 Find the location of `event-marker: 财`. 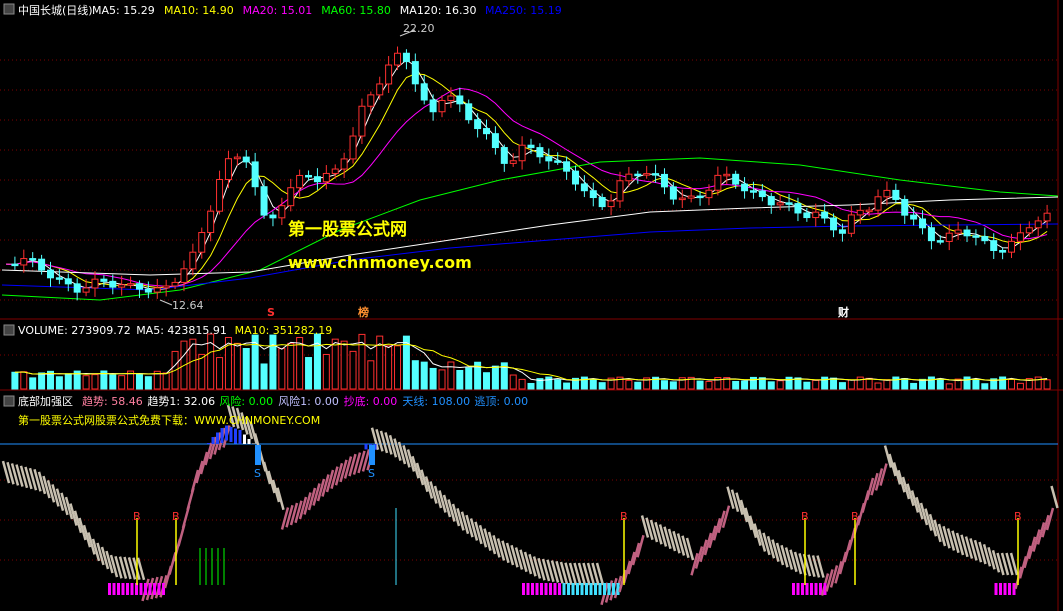

event-marker: 财 is located at coordinates (843, 312).